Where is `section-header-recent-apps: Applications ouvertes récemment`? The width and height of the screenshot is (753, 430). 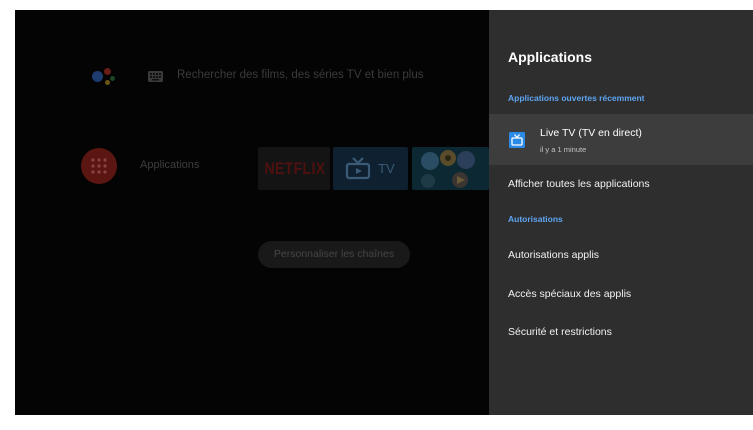
section-header-recent-apps: Applications ouvertes récemment is located at coordinates (576, 98).